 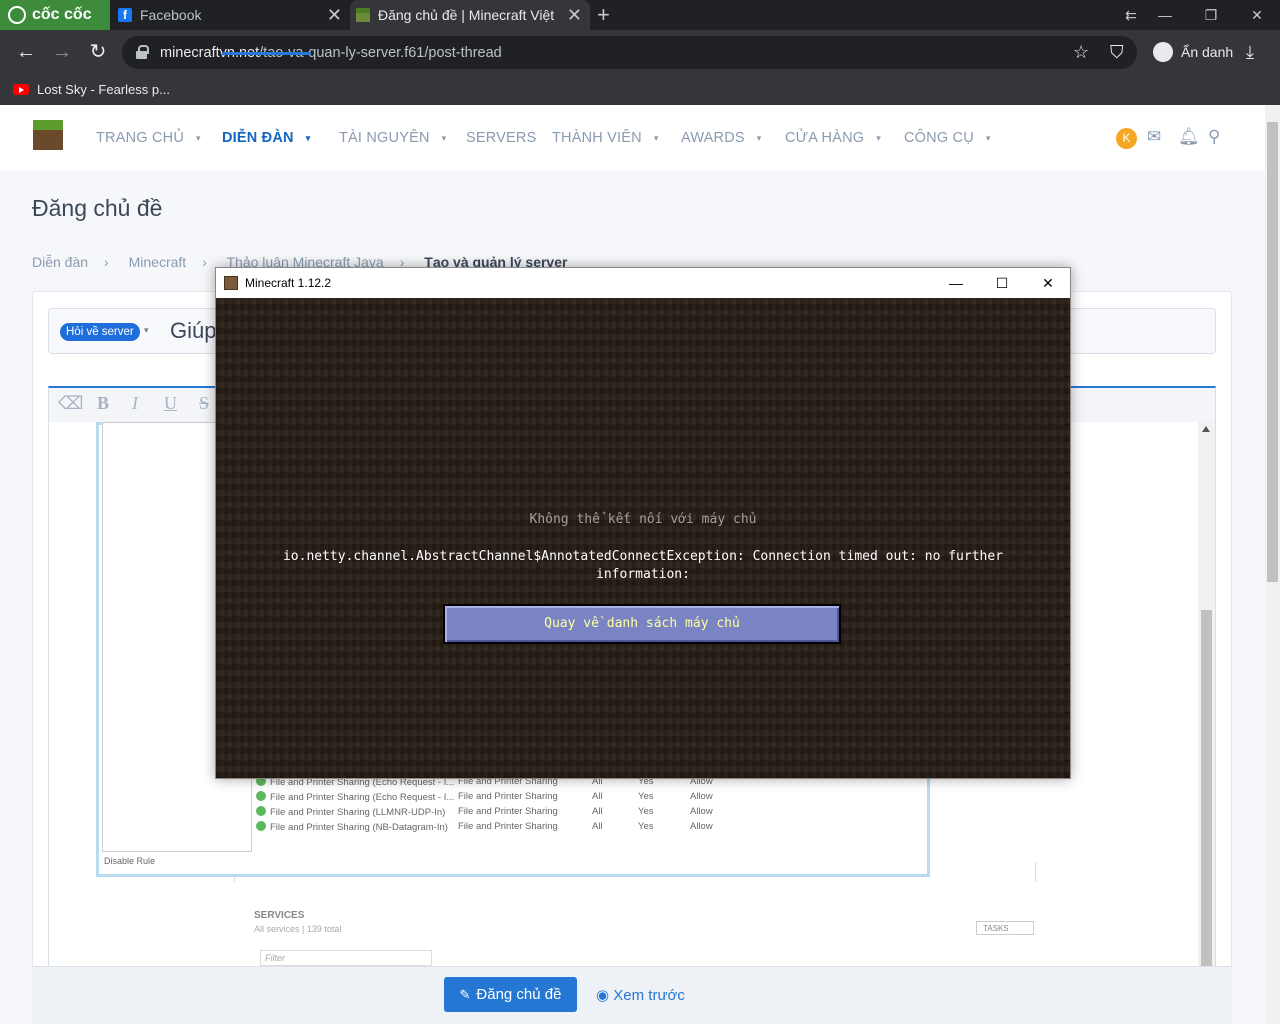 What do you see at coordinates (465, 994) in the screenshot?
I see `pencil-icon: ✎` at bounding box center [465, 994].